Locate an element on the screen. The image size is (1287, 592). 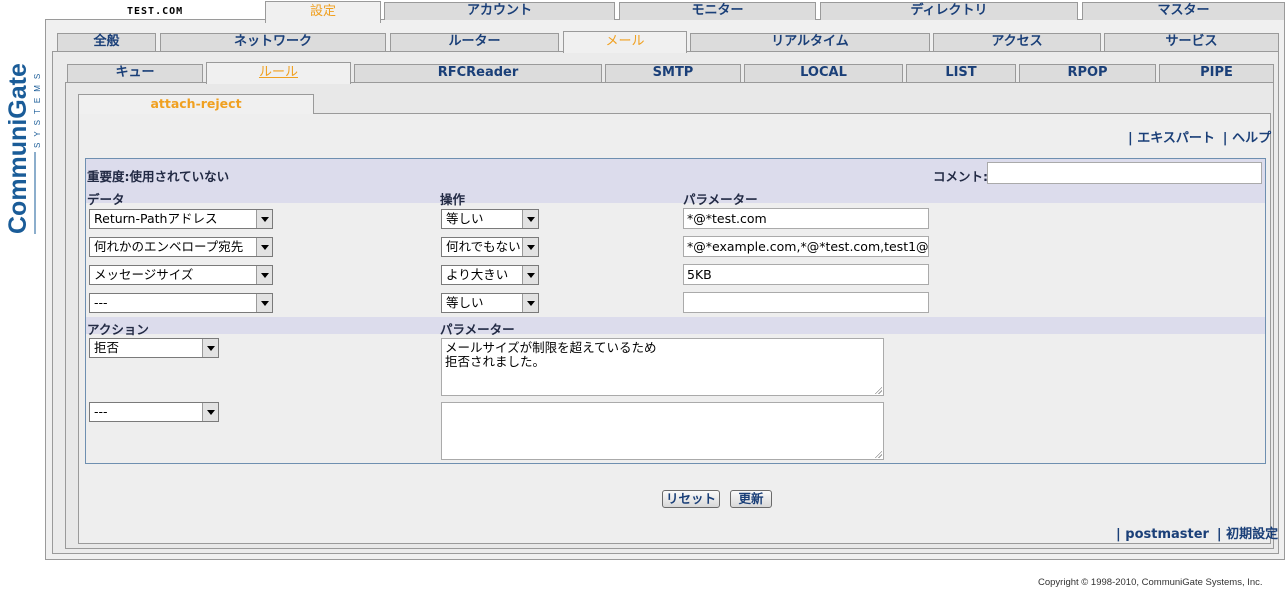
tab-pipe: PIPE is located at coordinates (1216, 73).